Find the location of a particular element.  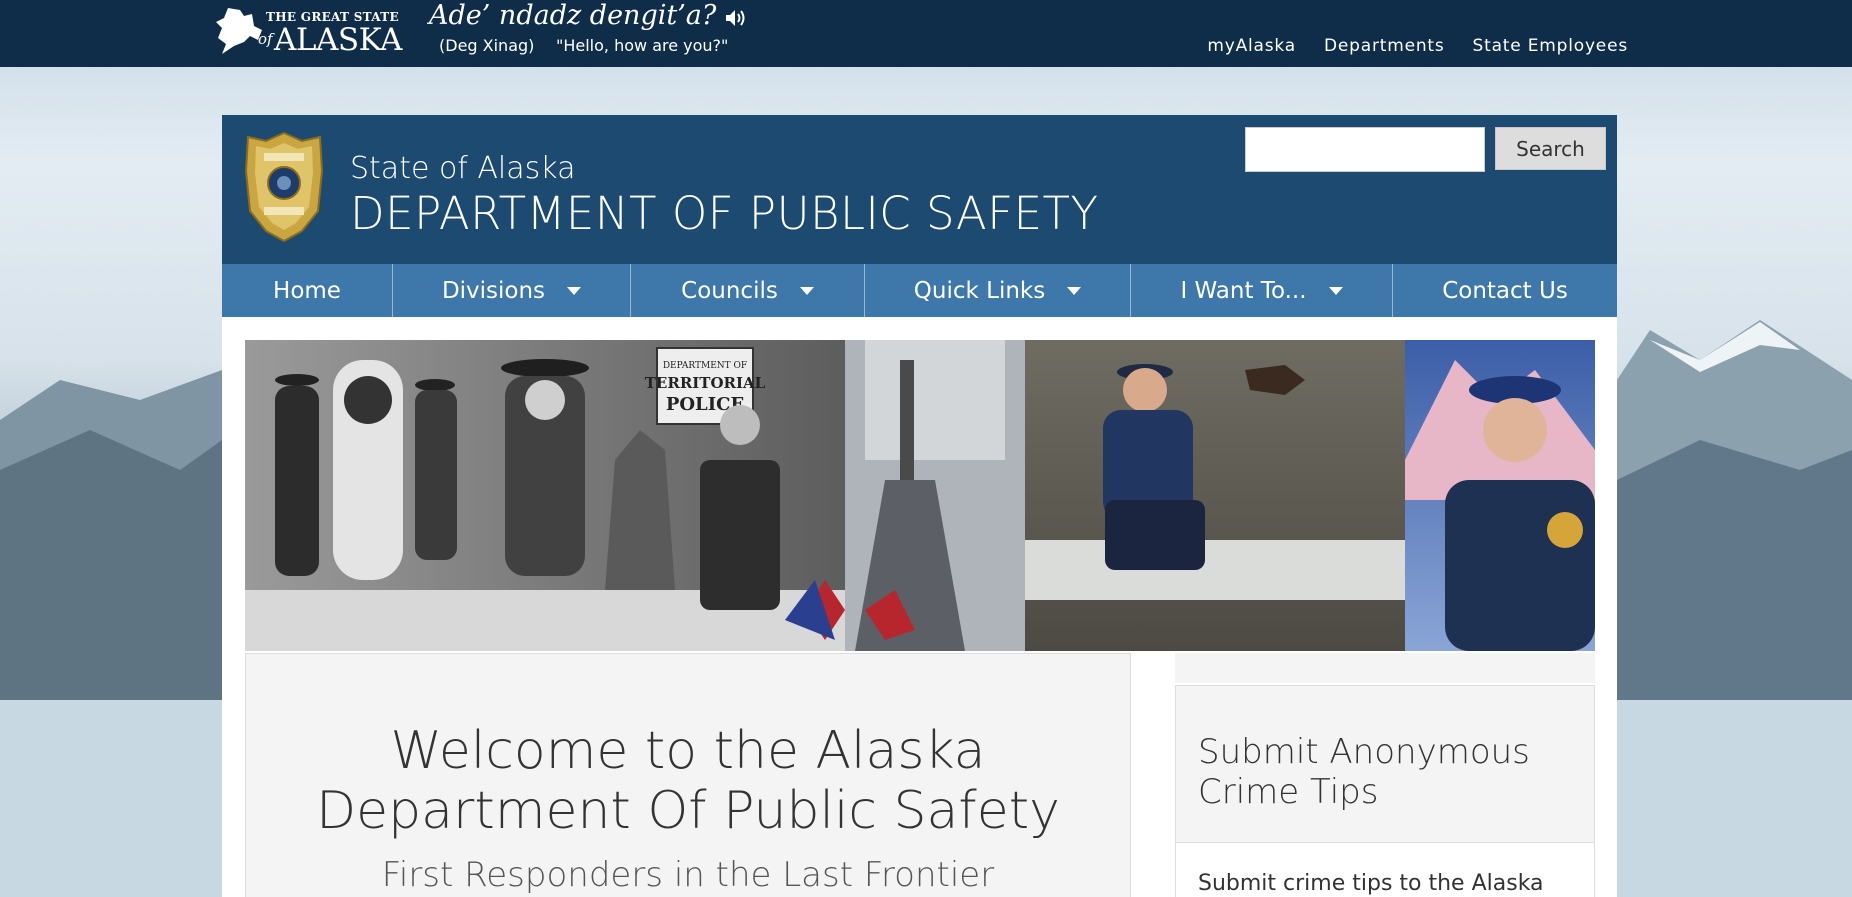

search-input is located at coordinates (1365, 149).